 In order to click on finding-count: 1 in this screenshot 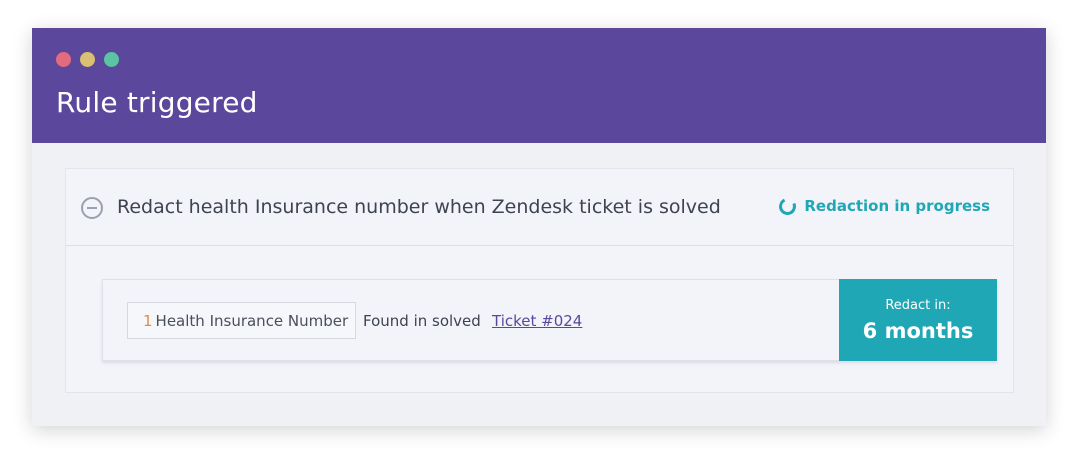, I will do `click(148, 320)`.